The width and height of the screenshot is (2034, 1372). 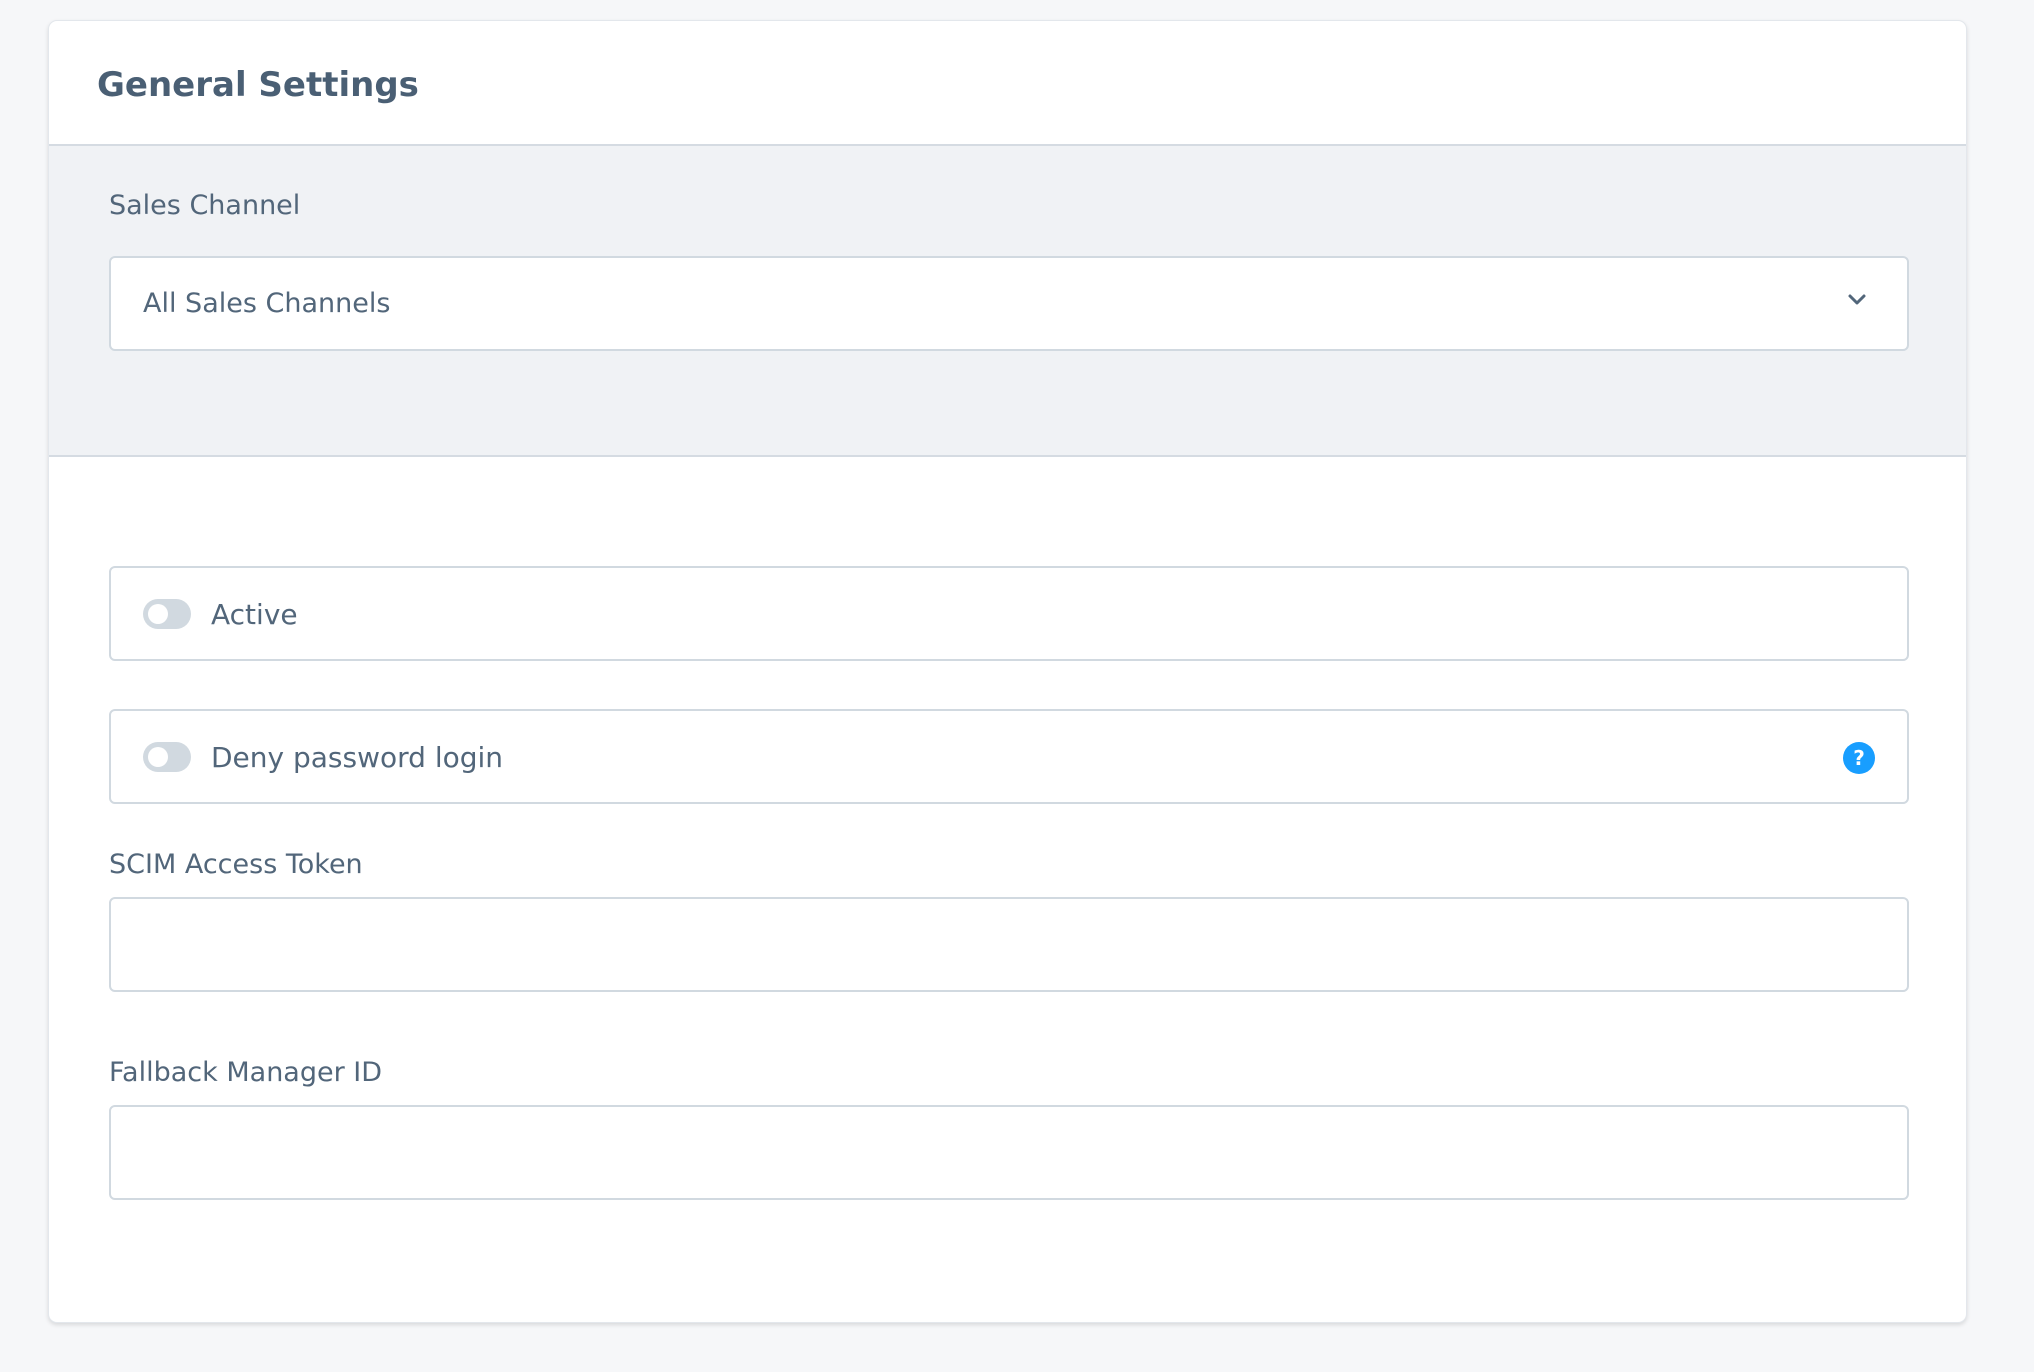 I want to click on scim-access-token-input, so click(x=1009, y=944).